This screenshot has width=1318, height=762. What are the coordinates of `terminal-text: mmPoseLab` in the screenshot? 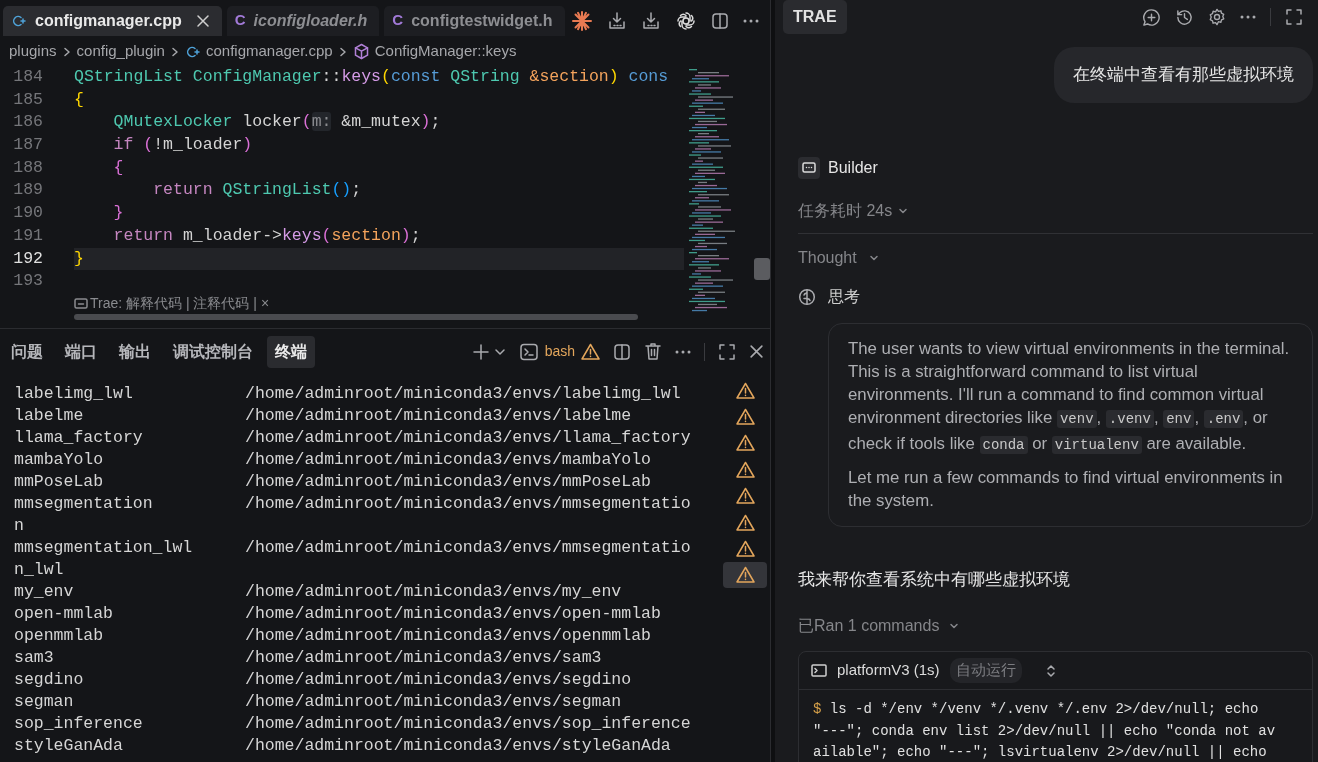 It's located at (59, 482).